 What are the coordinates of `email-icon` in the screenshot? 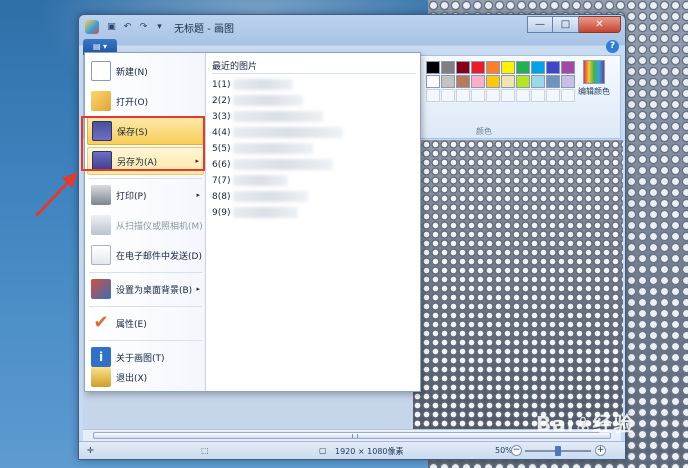 It's located at (101, 255).